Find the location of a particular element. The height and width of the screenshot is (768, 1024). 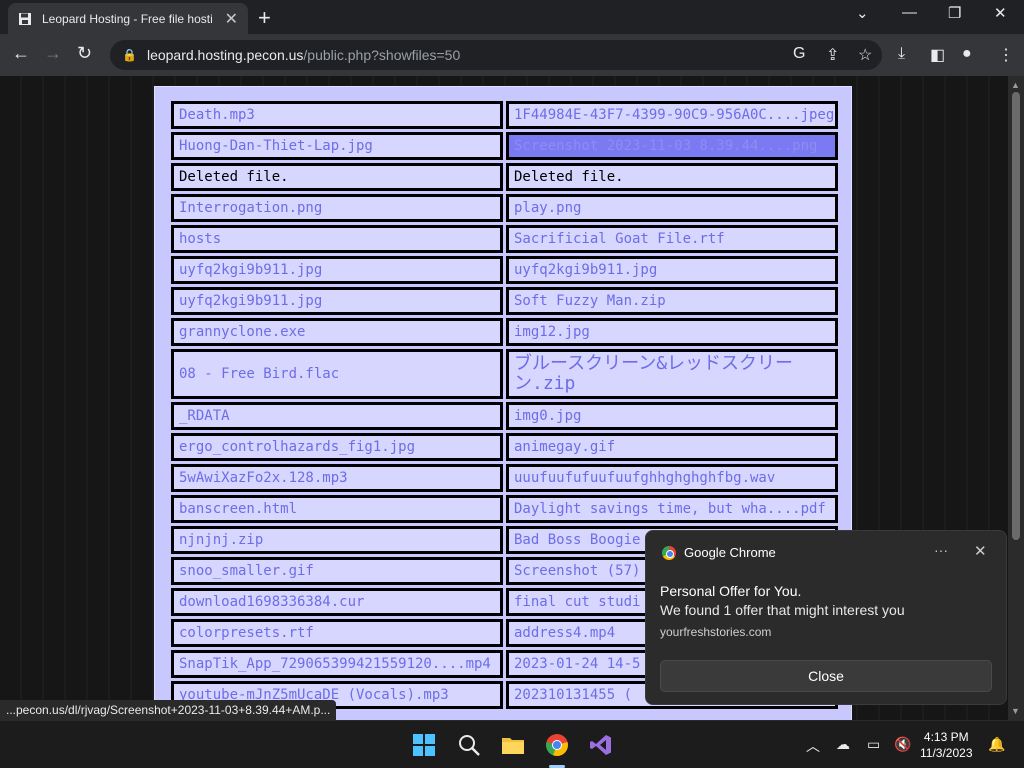

file-link: uuufuufufuufuufghhghghghfbg.wav is located at coordinates (672, 478).